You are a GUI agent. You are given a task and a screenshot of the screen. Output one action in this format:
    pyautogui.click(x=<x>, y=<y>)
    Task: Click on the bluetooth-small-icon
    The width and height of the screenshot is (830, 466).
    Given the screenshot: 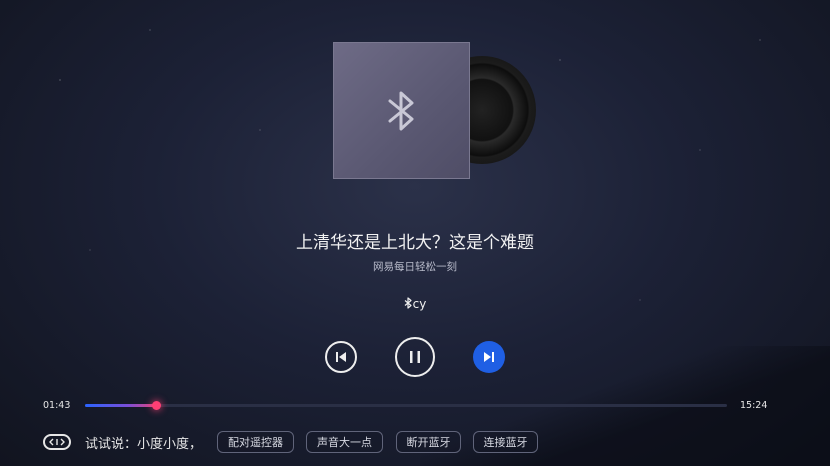 What is the action you would take?
    pyautogui.click(x=408, y=303)
    